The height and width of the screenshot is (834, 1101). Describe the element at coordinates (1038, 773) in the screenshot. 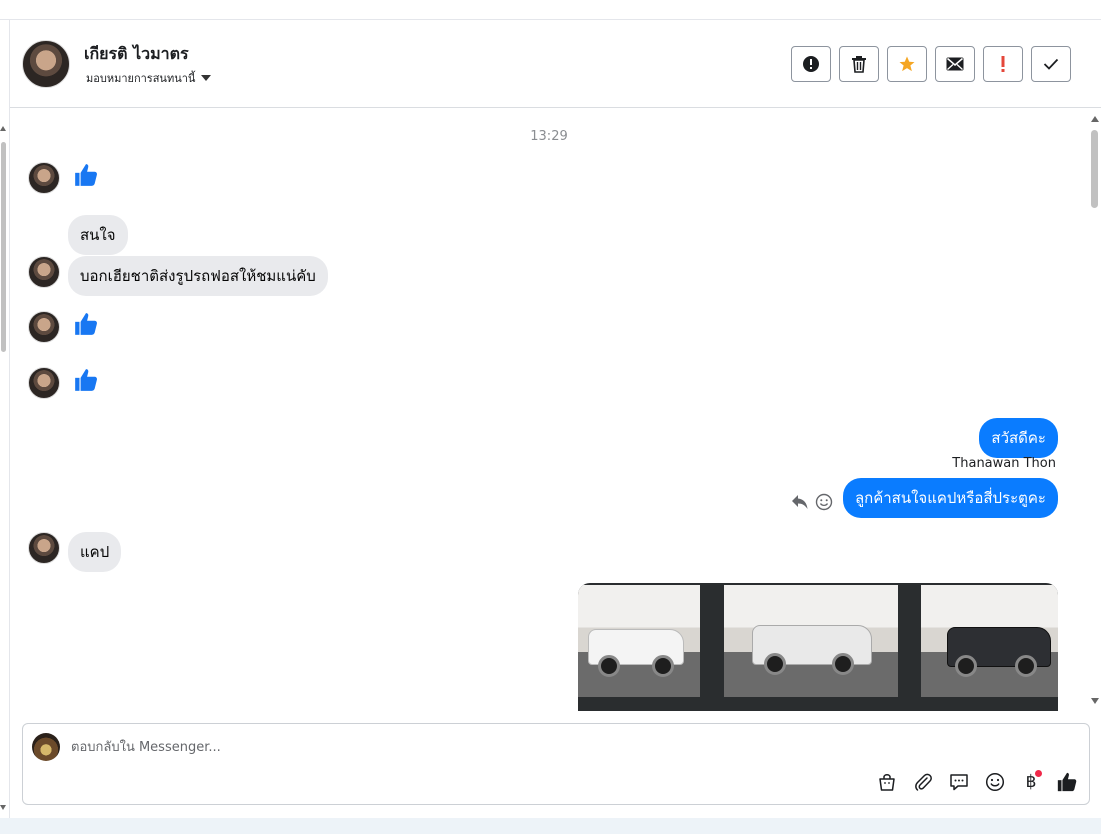

I see `notification-dot` at that location.